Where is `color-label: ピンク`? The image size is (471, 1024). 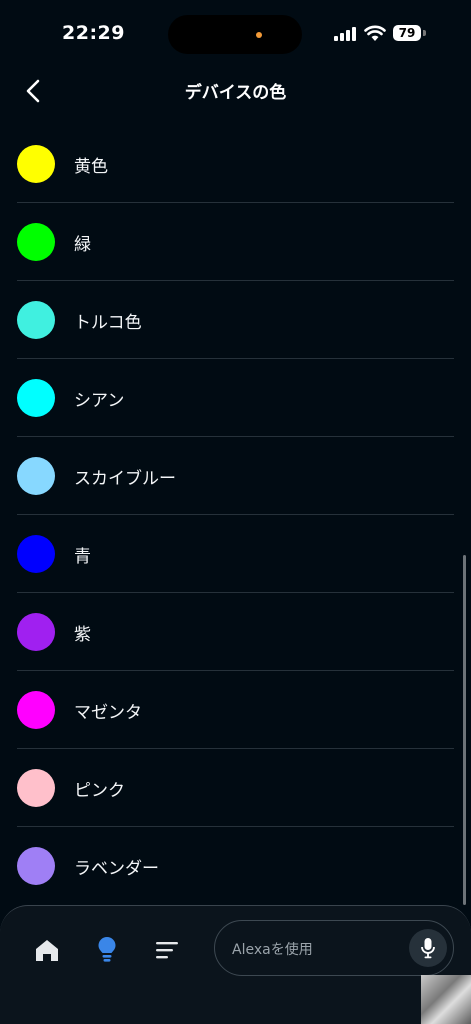 color-label: ピンク is located at coordinates (99, 791).